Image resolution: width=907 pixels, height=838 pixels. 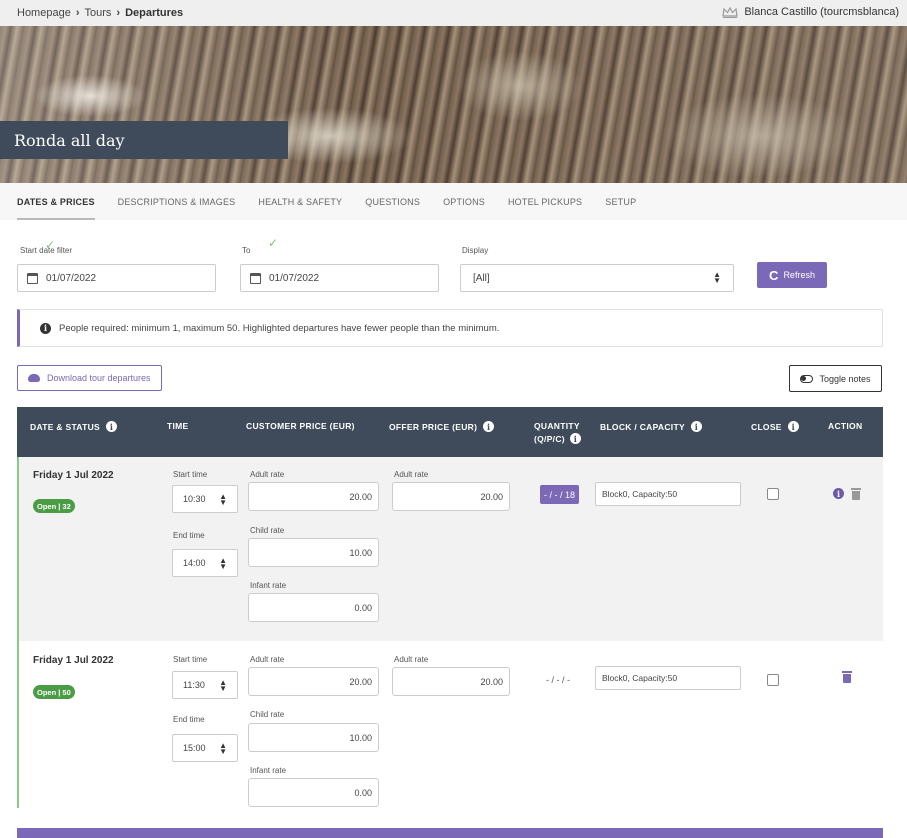 I want to click on header-quantity-sub: (Q/P/C), so click(x=549, y=438).